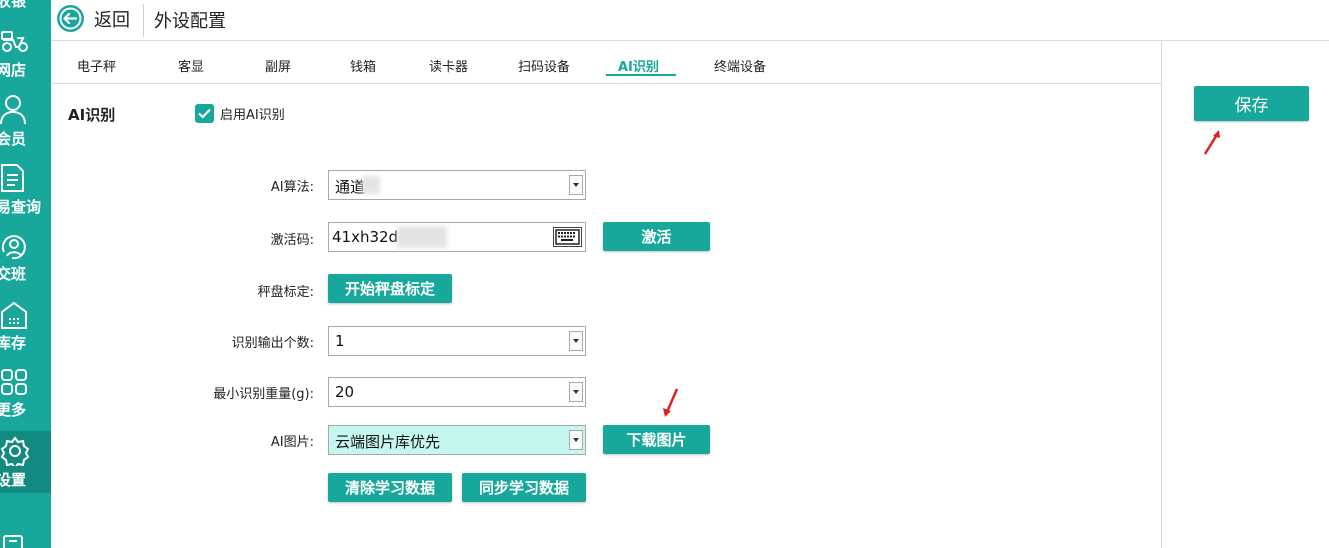  What do you see at coordinates (690, 20) in the screenshot?
I see `top-bar: 返回 外设配置` at bounding box center [690, 20].